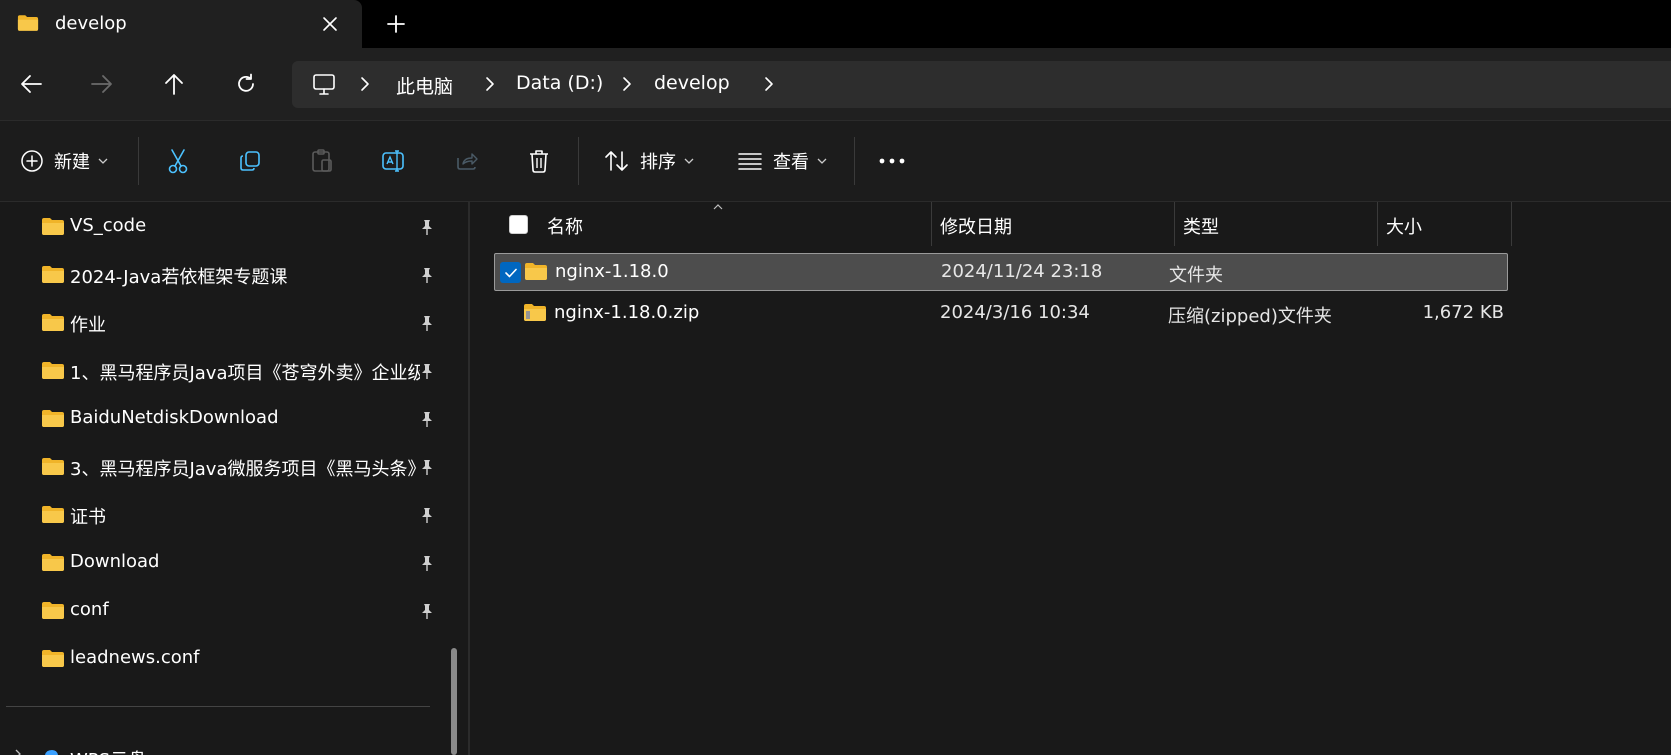 This screenshot has width=1671, height=755. I want to click on sort-button: 排序, so click(649, 161).